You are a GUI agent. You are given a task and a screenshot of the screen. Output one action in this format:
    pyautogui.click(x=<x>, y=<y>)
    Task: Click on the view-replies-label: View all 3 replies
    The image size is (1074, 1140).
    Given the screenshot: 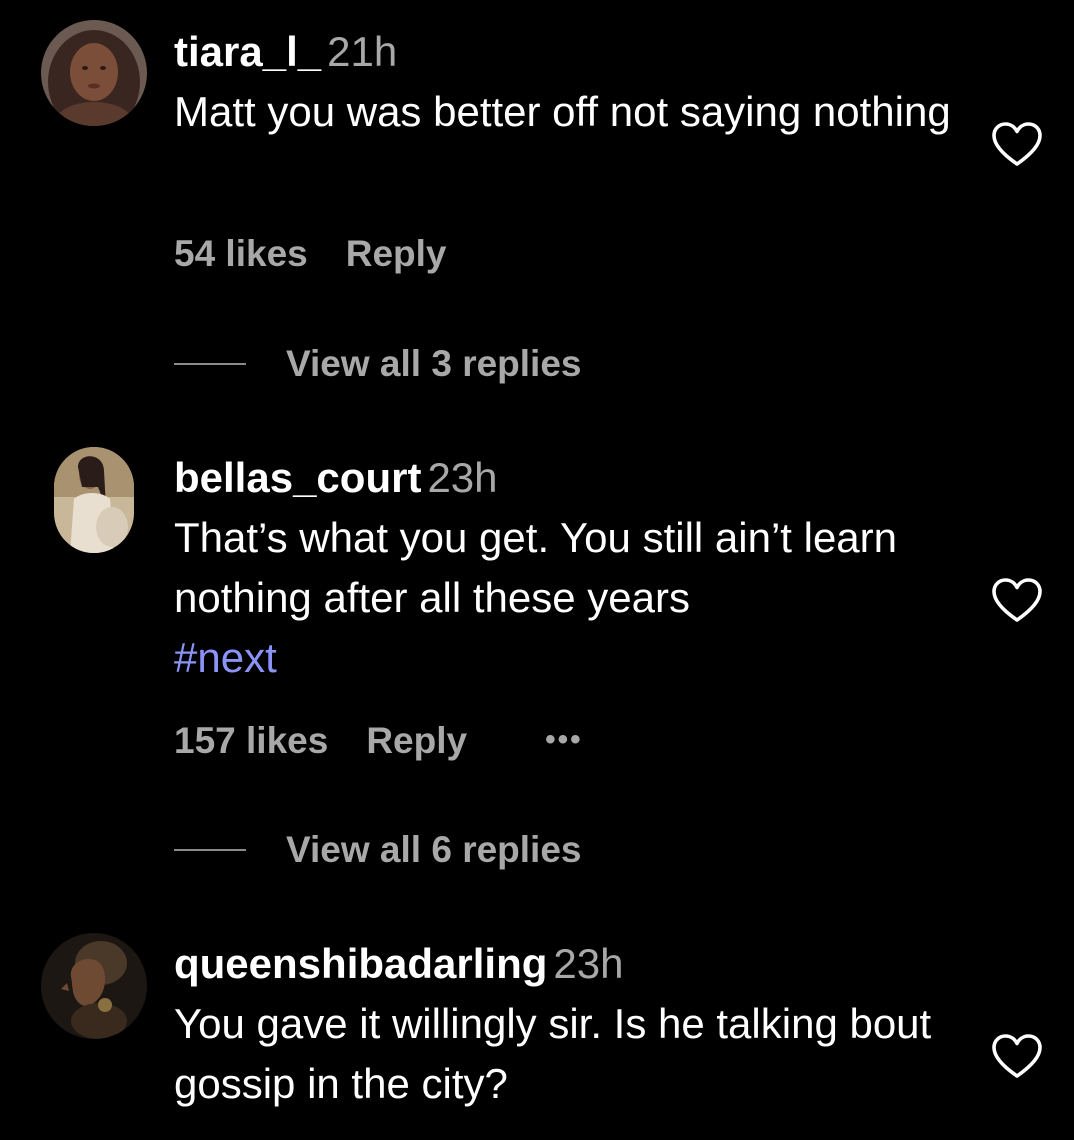 What is the action you would take?
    pyautogui.click(x=434, y=363)
    